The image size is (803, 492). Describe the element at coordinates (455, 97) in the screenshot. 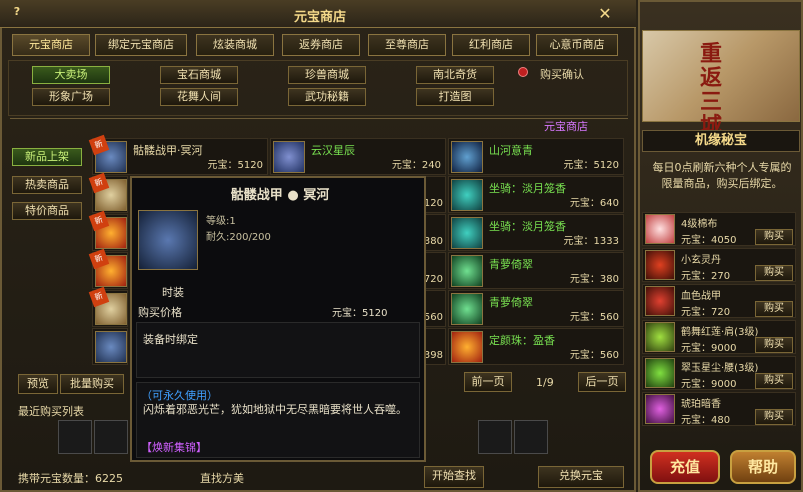

I see `category-forge-plans: 打造图` at that location.